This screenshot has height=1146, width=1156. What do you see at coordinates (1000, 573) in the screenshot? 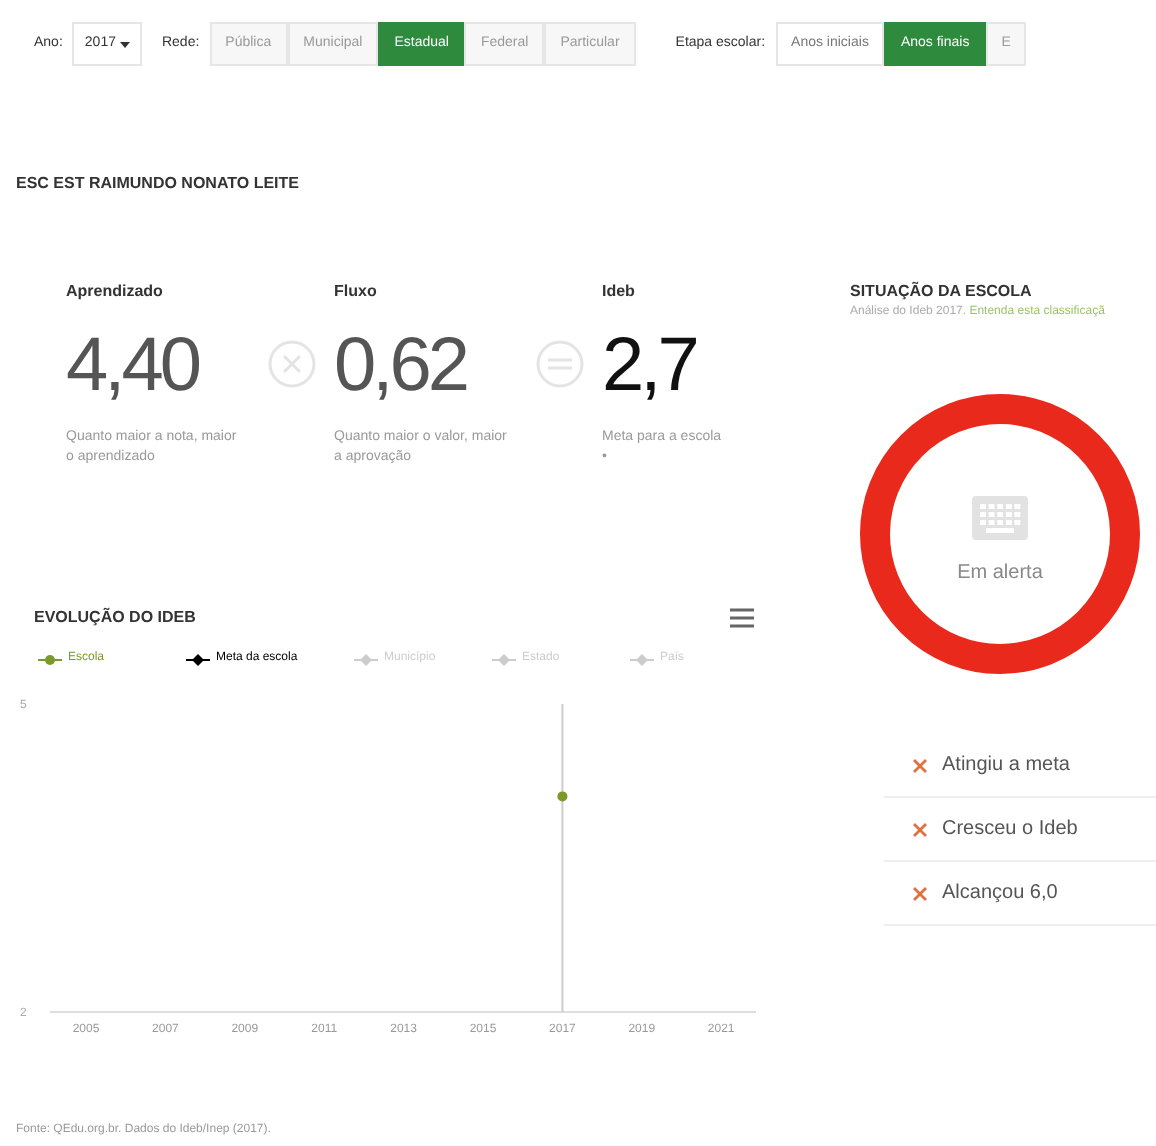
I see `status-label: Em alerta` at bounding box center [1000, 573].